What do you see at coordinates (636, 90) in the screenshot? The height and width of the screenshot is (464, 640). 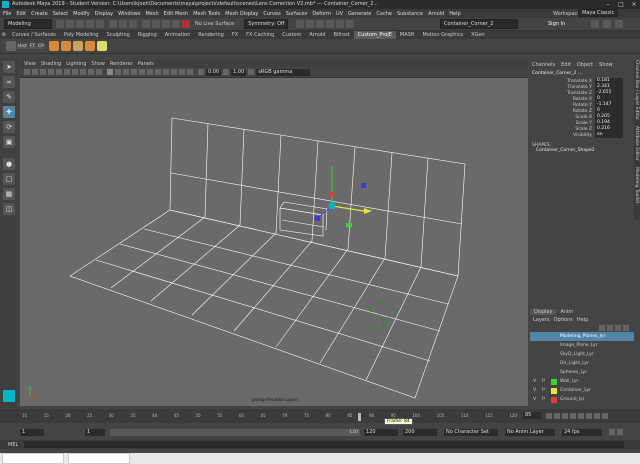 I see `side-tab-channel-box: Channel Box / Layer Editor` at bounding box center [636, 90].